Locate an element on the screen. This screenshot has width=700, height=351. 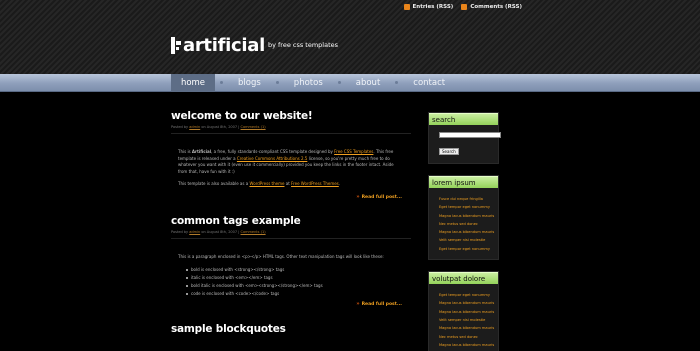
comments-rss-link: Comments (RSS) is located at coordinates (491, 7).